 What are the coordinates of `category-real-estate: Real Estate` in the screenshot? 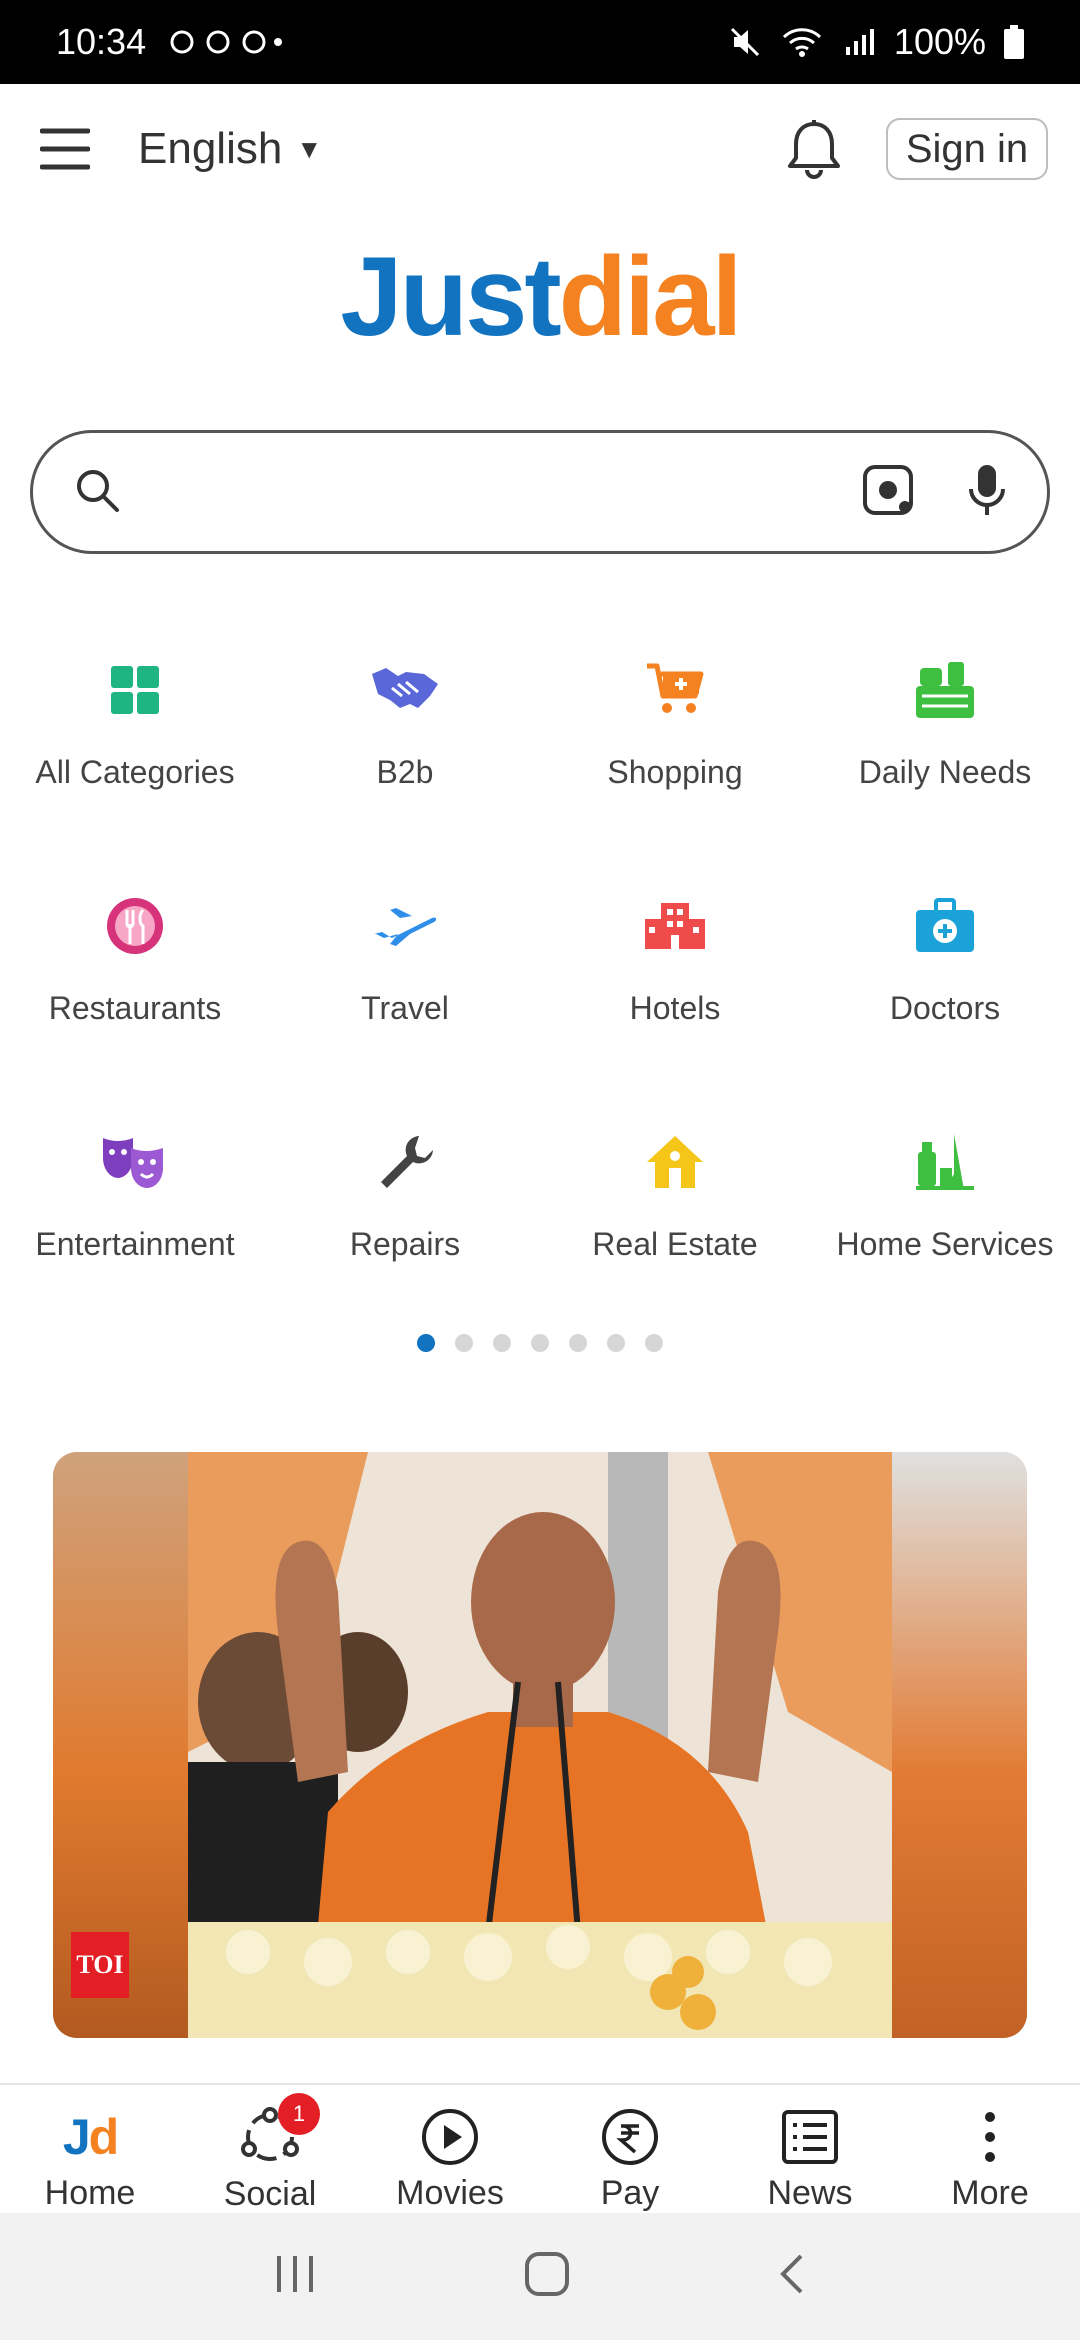 It's located at (675, 1220).